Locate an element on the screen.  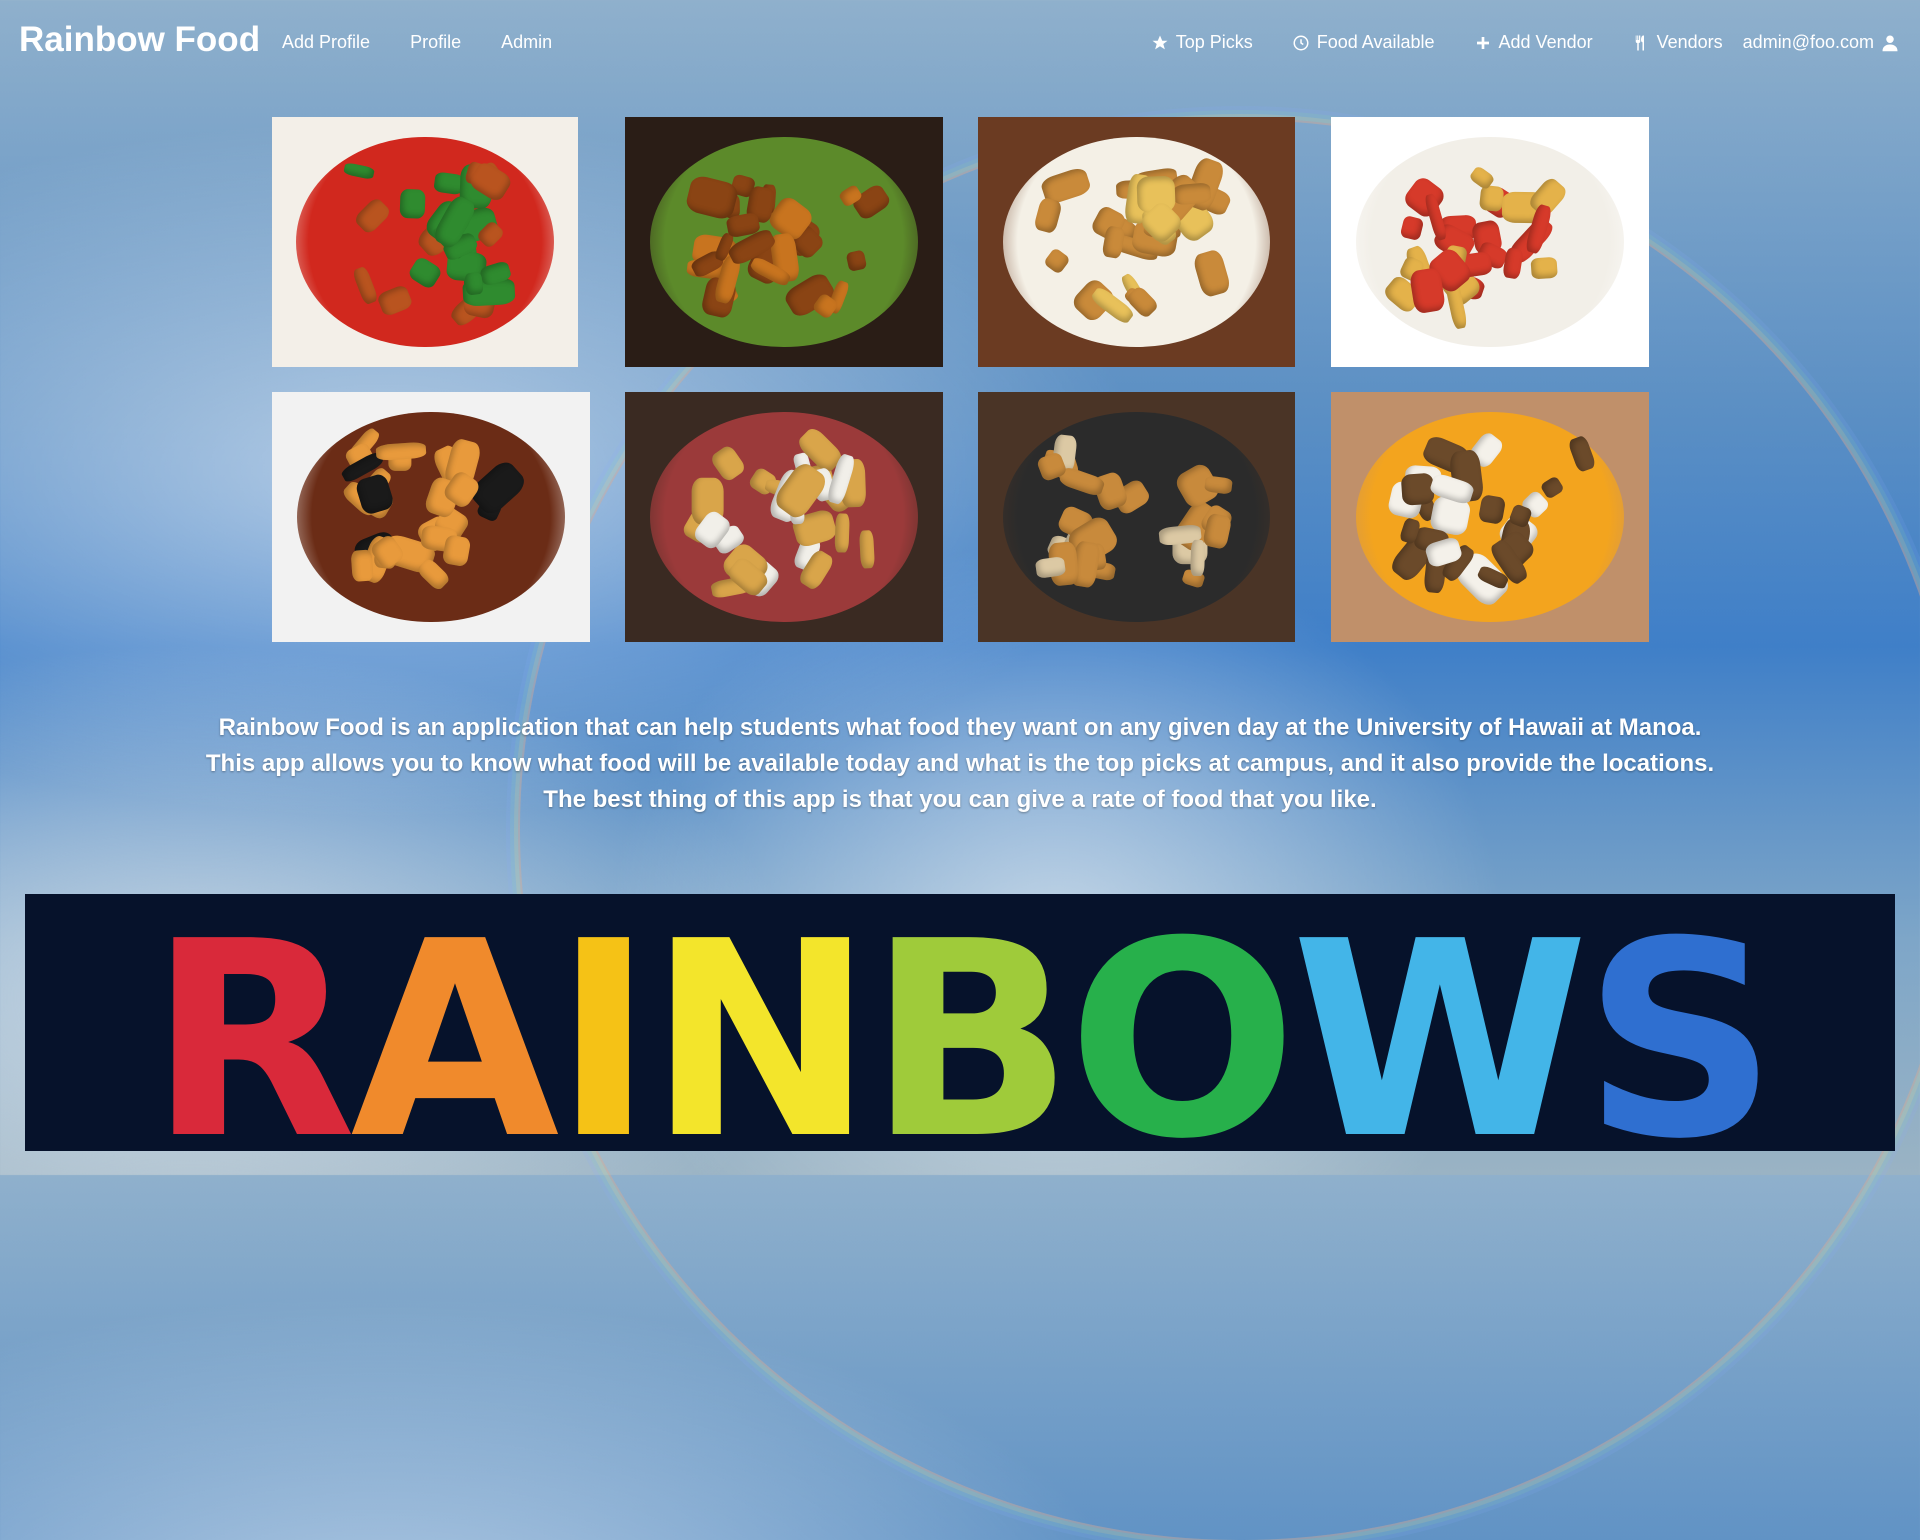
star-icon is located at coordinates (1160, 43).